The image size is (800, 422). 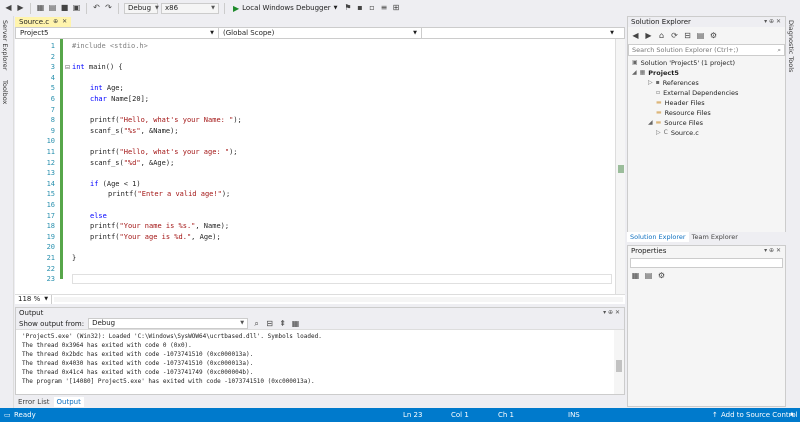 I want to click on string-literal: "Hello, what's your age: ", so click(x=174, y=152).